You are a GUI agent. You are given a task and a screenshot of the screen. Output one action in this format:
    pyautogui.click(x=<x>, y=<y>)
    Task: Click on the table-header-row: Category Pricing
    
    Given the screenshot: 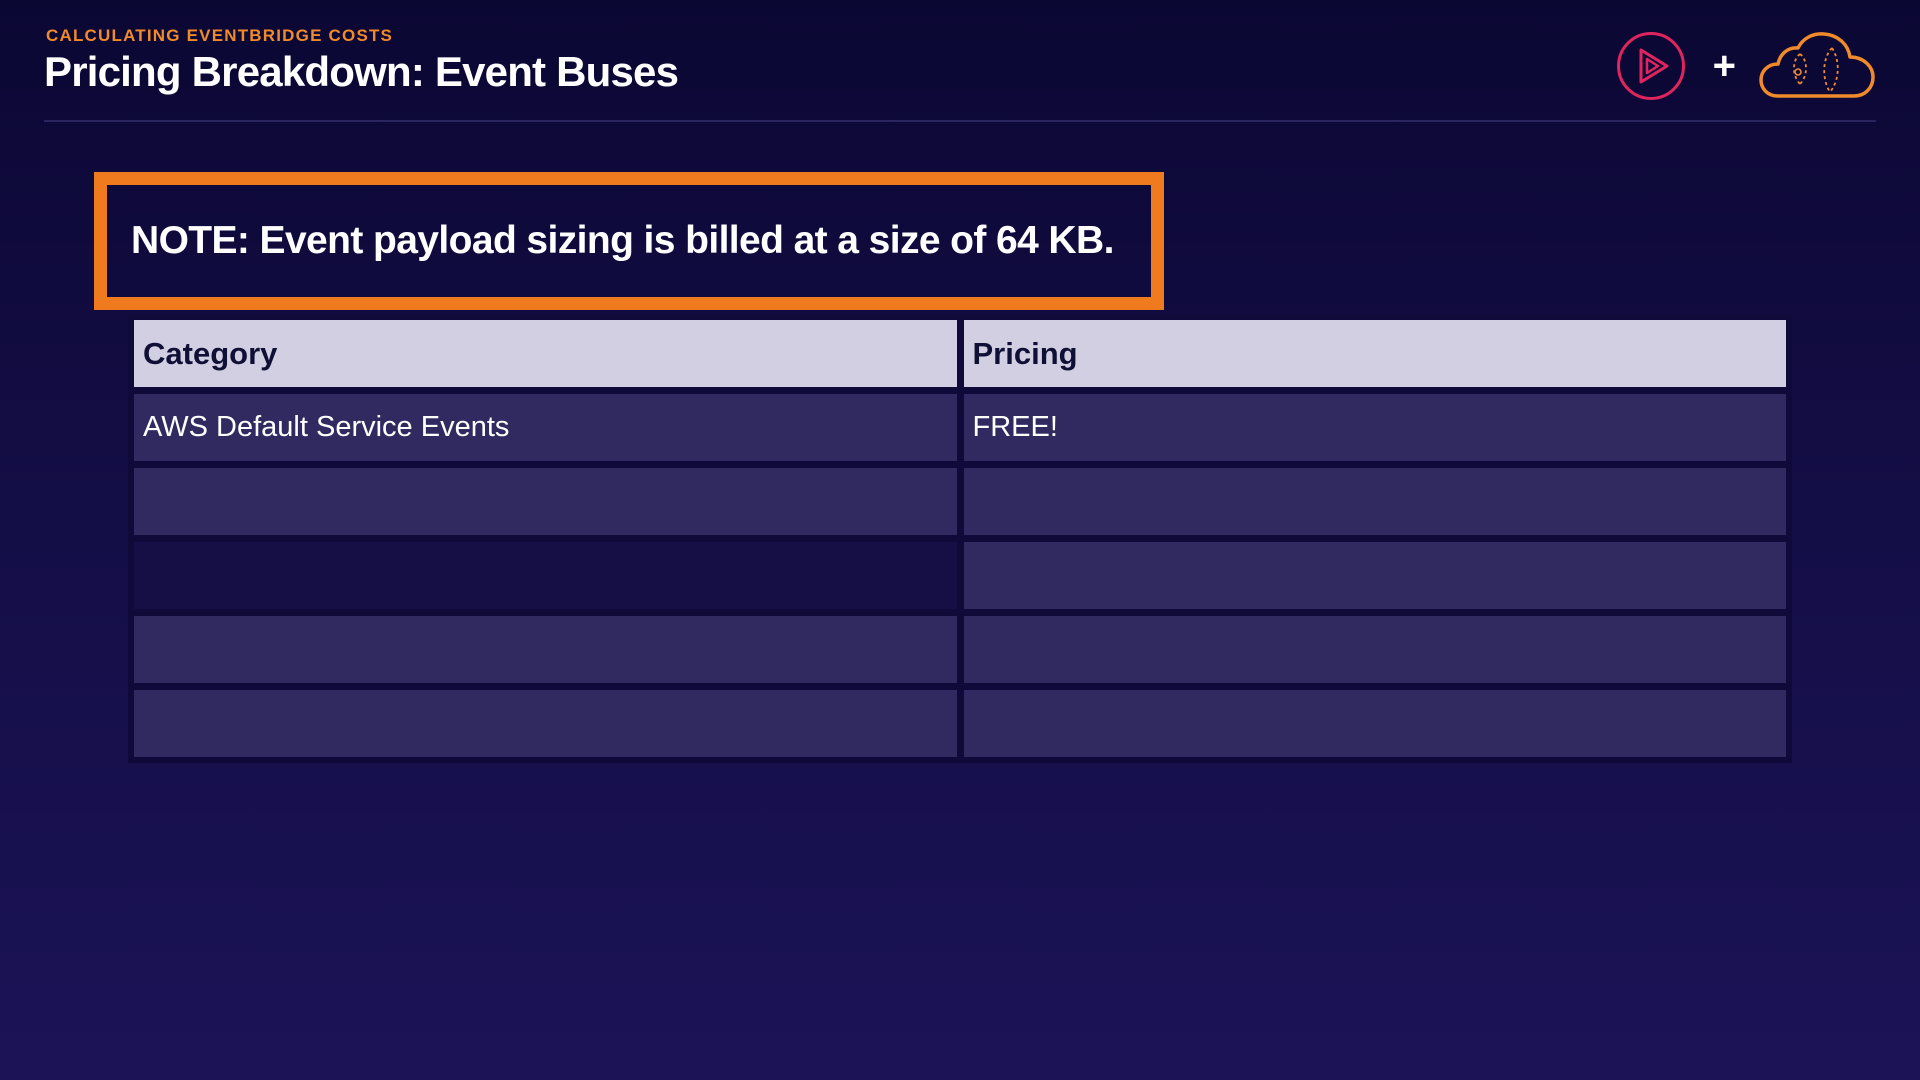 What is the action you would take?
    pyautogui.click(x=960, y=353)
    